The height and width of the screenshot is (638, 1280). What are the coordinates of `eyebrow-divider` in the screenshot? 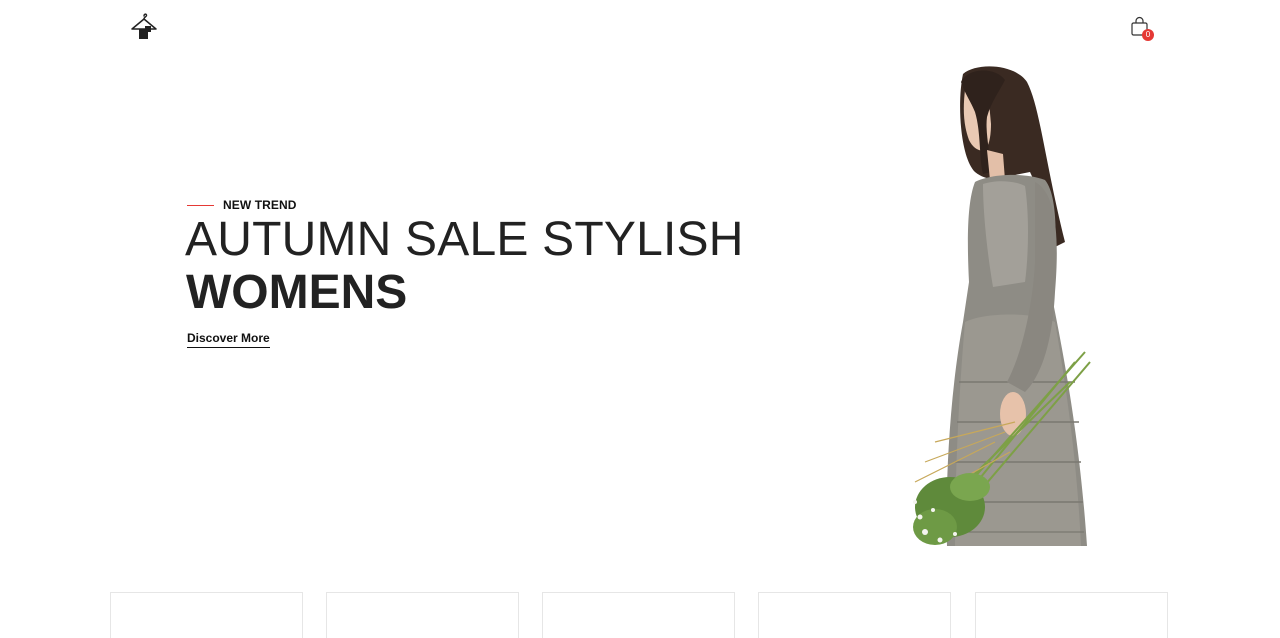 It's located at (200, 205).